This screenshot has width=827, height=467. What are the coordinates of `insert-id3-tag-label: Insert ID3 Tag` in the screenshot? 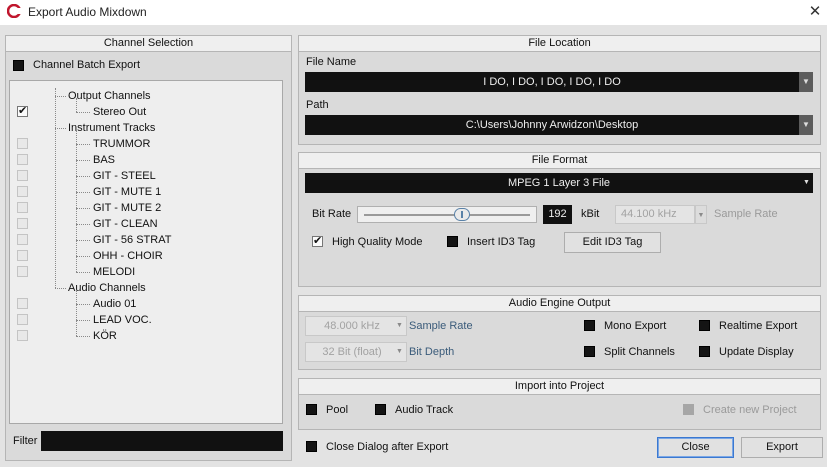 It's located at (501, 242).